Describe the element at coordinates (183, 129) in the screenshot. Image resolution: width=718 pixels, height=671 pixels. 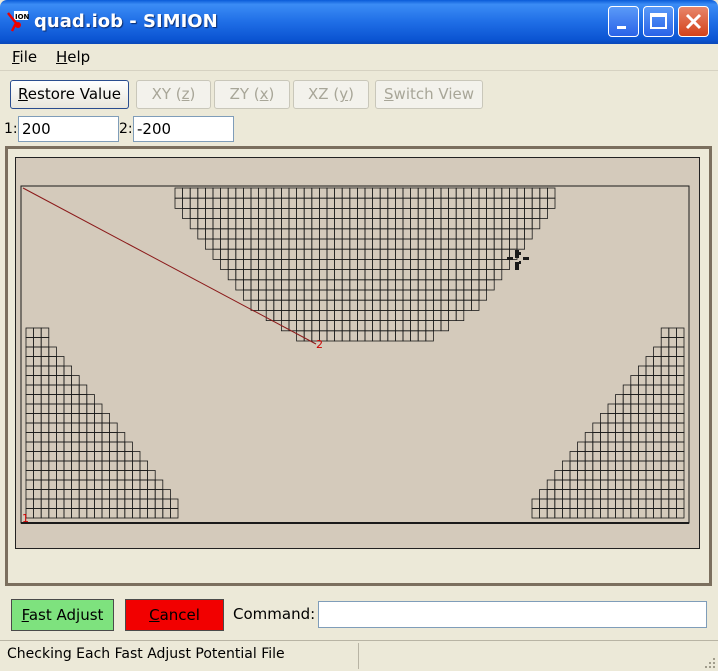
I see `field-2-input: -200` at that location.